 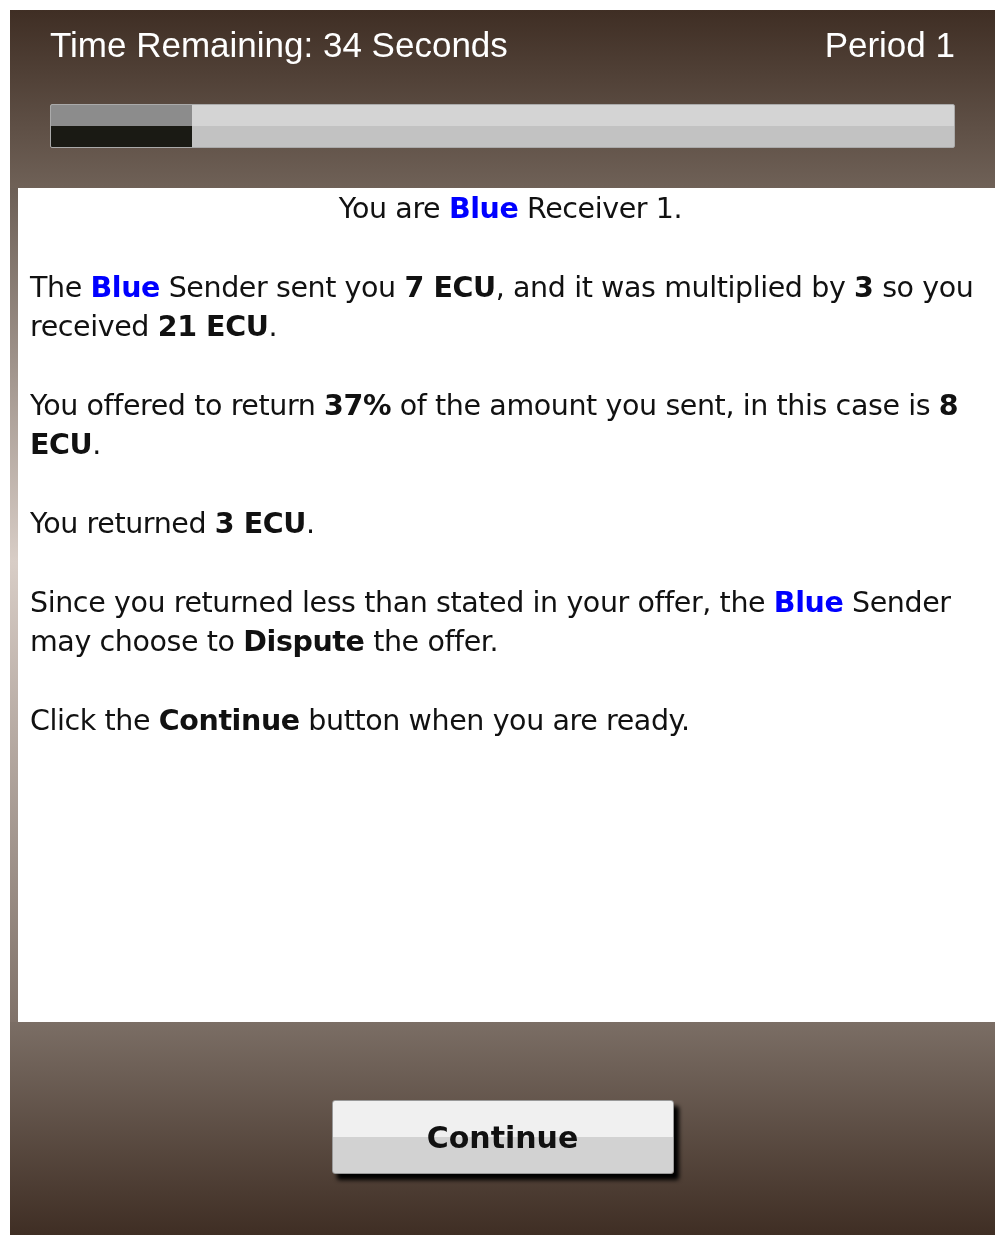 I want to click on message-text: The Blue Sender sent you 7 ECU, and it was multiplied by 3 so you received 21 ECU., so click(x=502, y=307).